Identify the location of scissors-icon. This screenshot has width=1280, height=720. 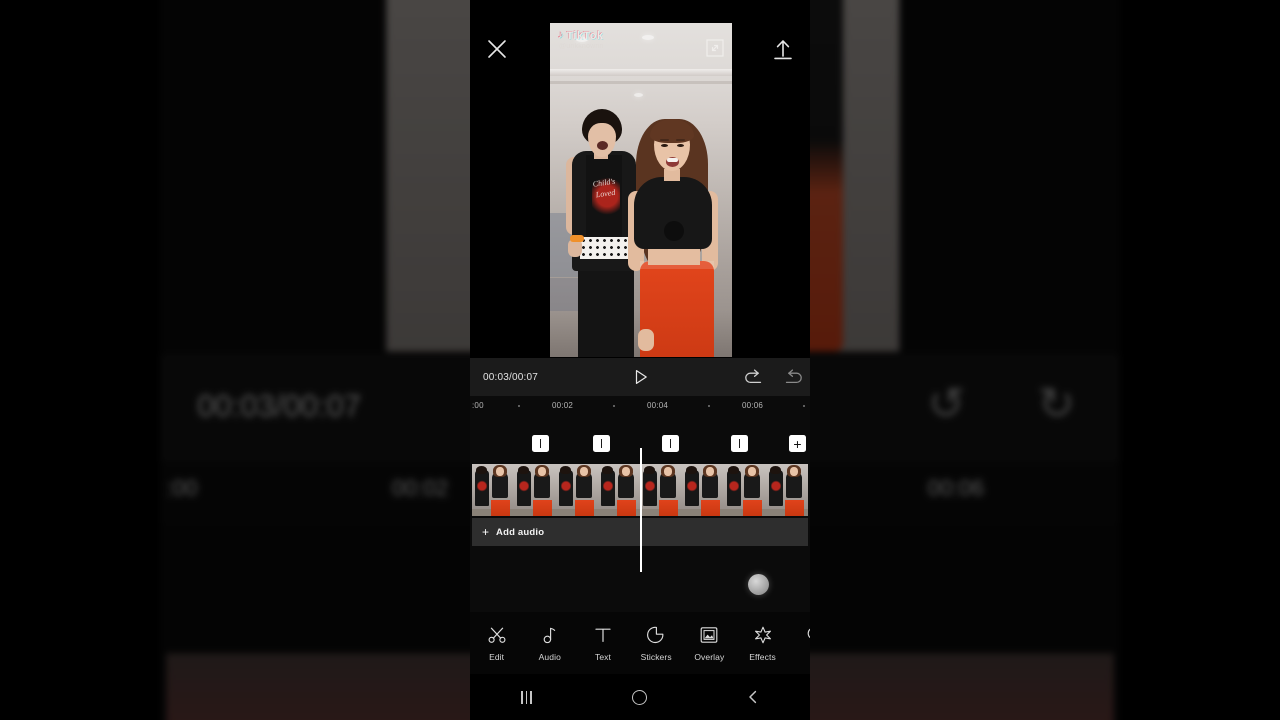
(497, 635).